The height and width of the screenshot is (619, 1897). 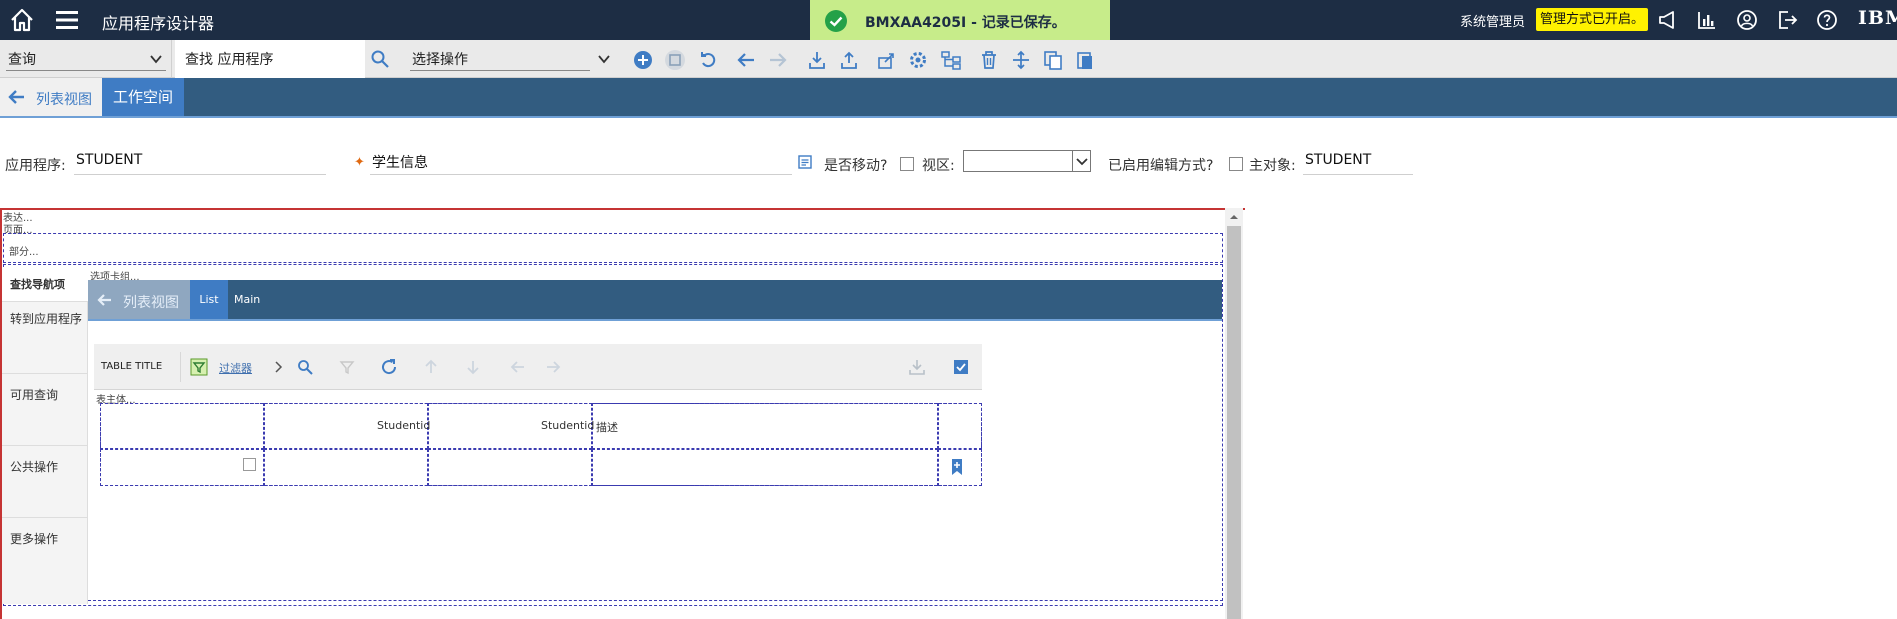 I want to click on canvas-scrollbar, so click(x=1234, y=413).